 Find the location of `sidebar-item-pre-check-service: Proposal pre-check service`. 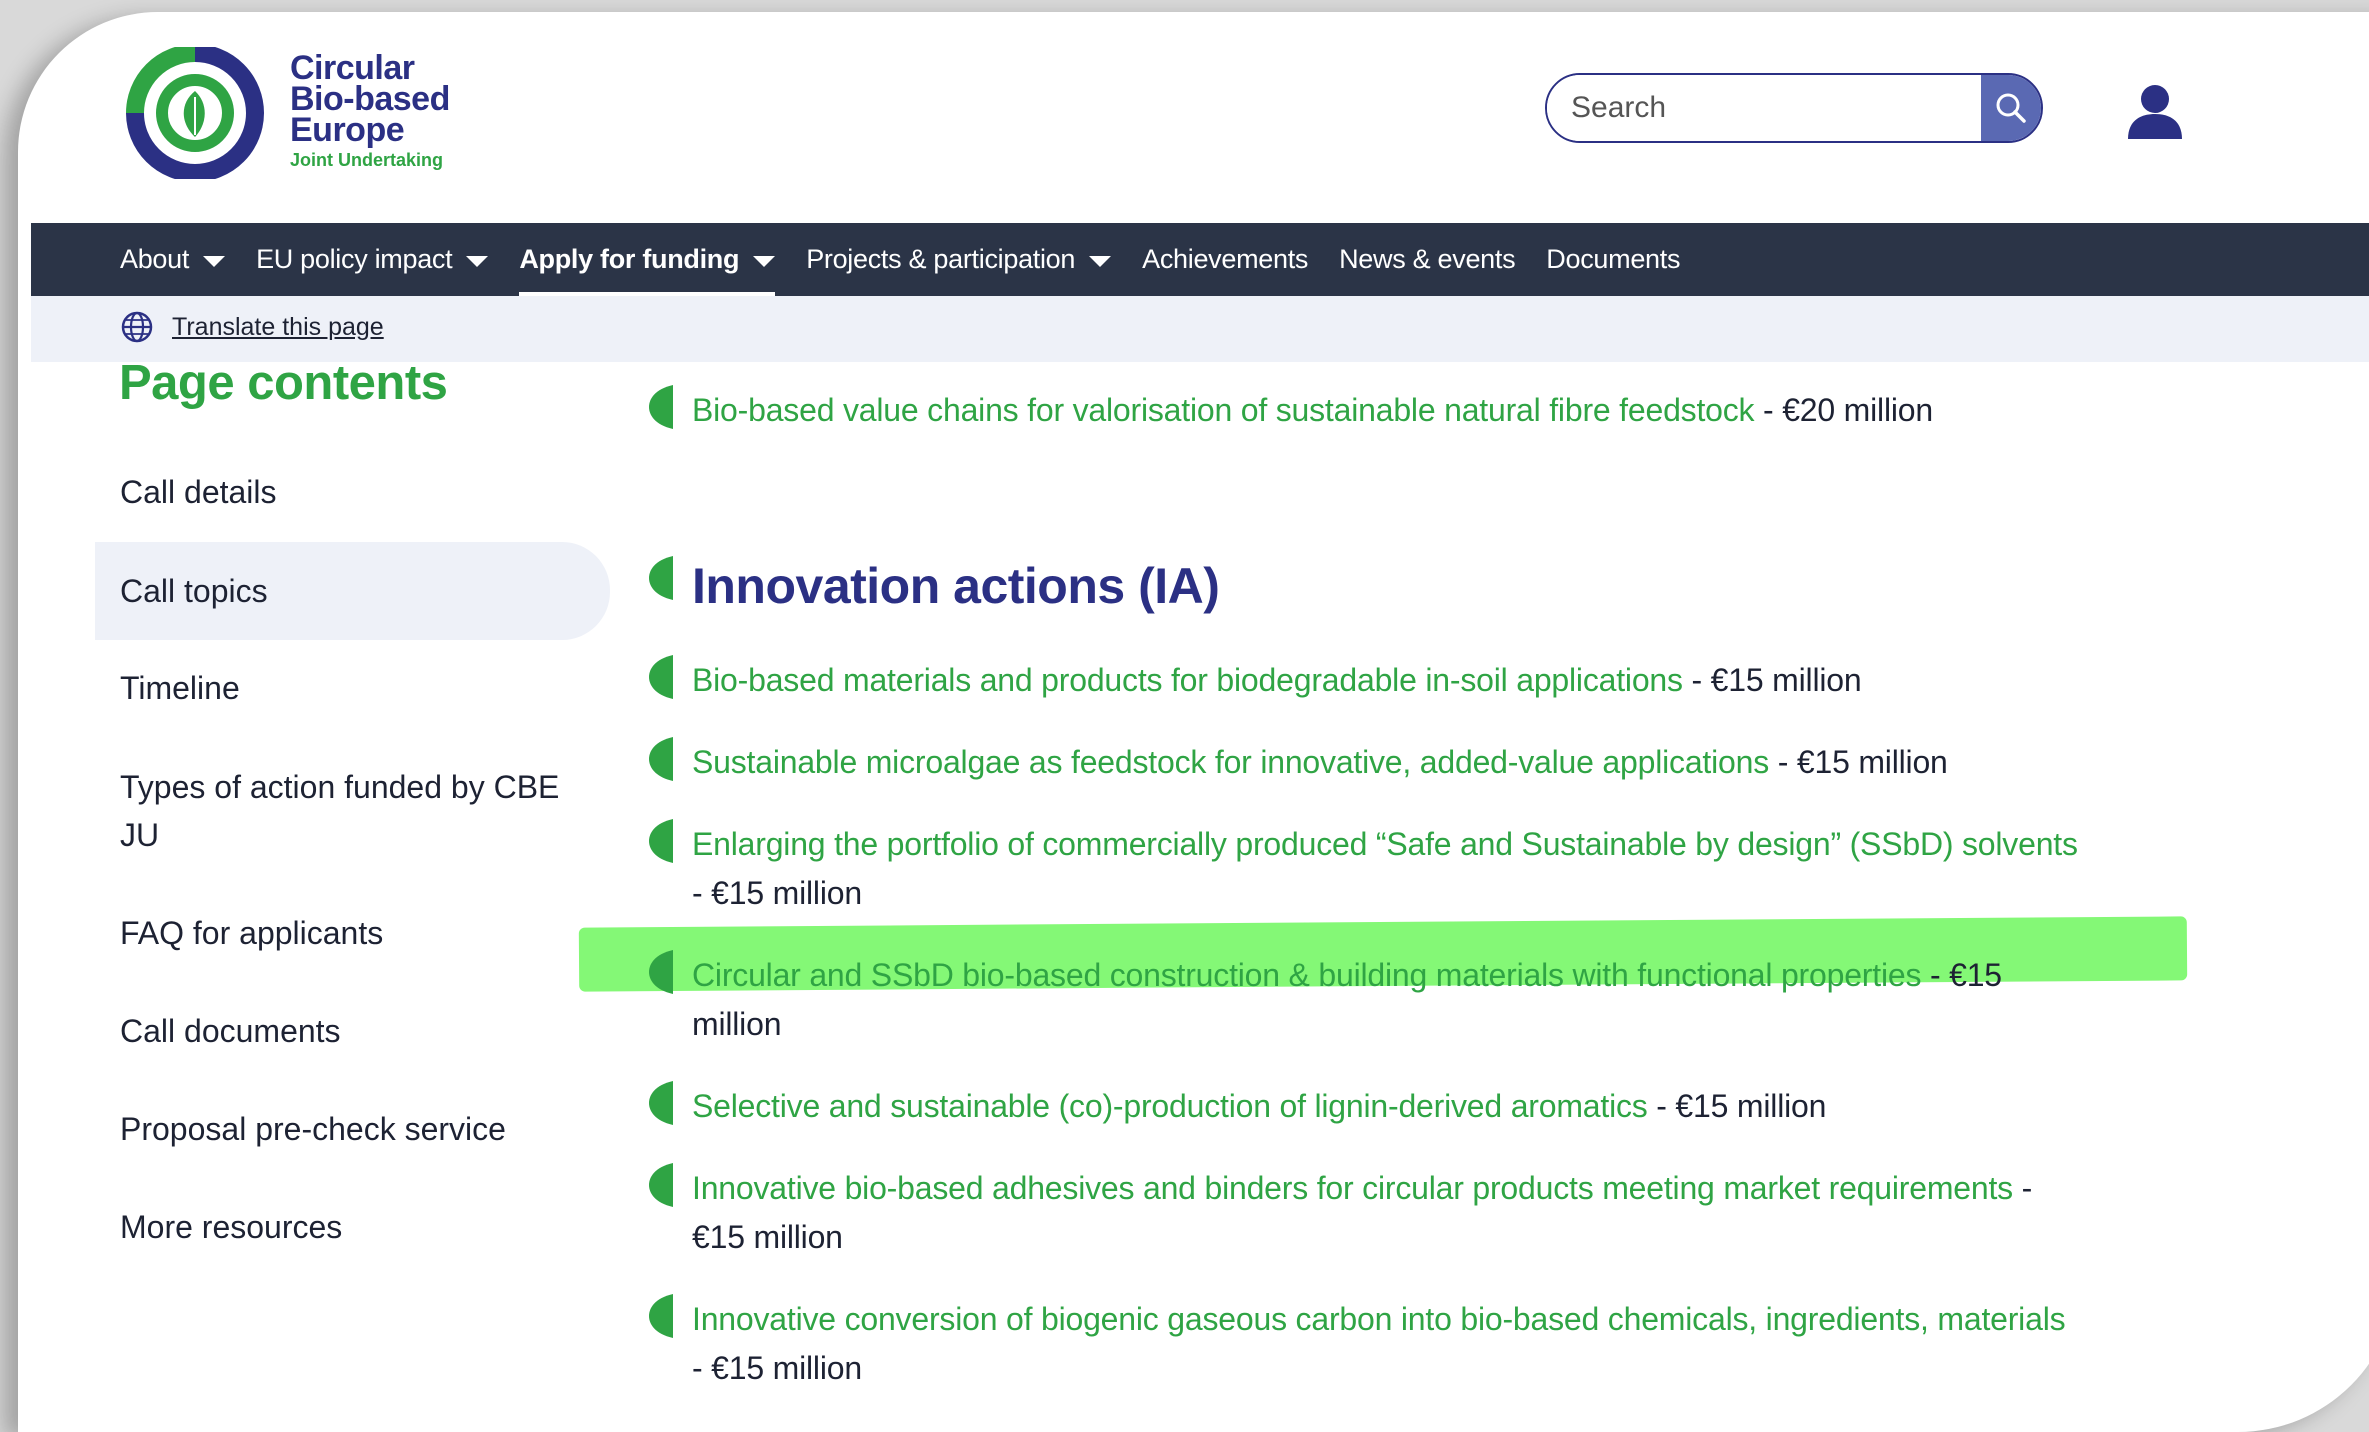

sidebar-item-pre-check-service: Proposal pre-check service is located at coordinates (345, 1129).